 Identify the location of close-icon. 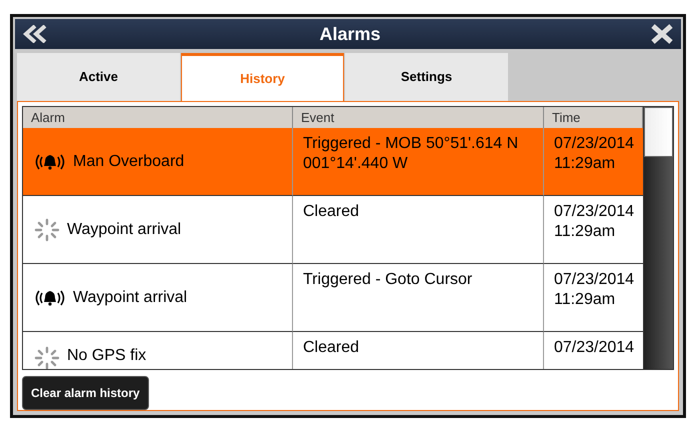
(662, 34).